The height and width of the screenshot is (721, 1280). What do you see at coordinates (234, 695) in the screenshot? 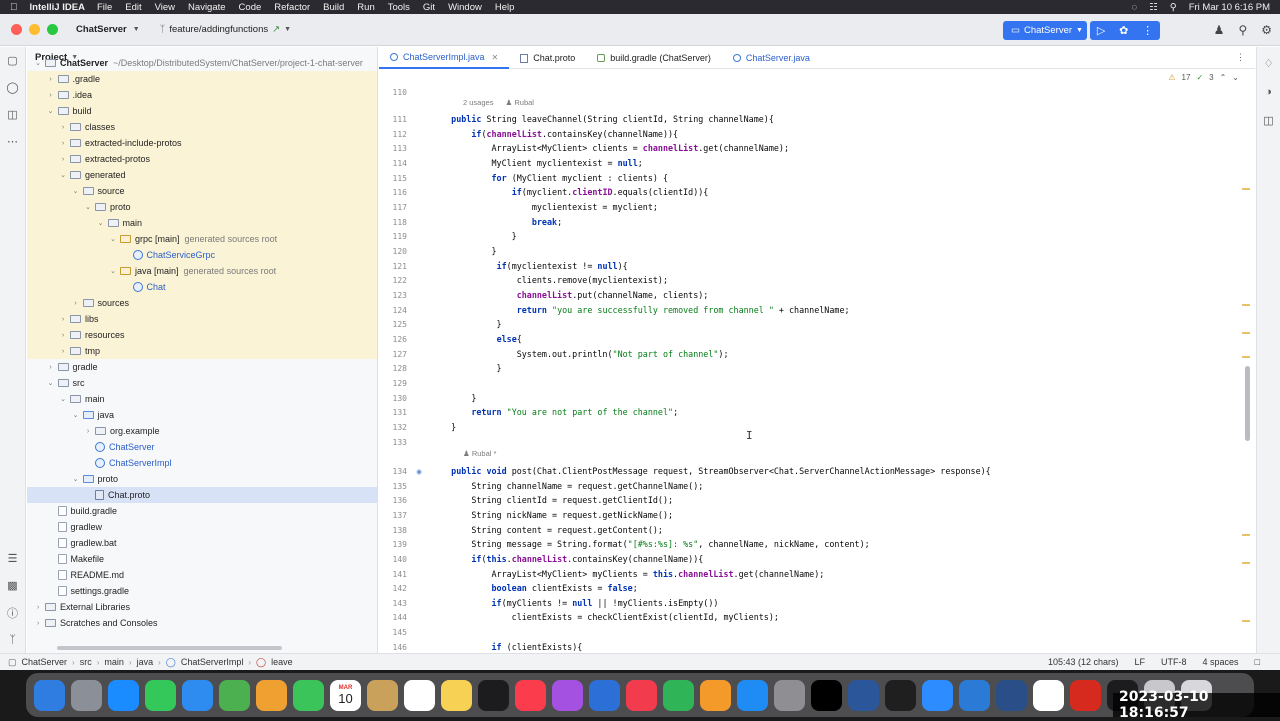
I see `dock-maps-icon` at bounding box center [234, 695].